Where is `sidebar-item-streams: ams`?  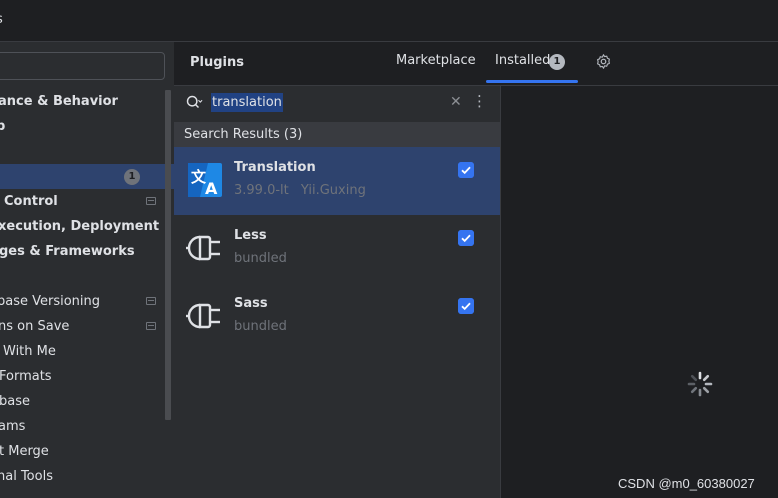
sidebar-item-streams: ams is located at coordinates (87, 426).